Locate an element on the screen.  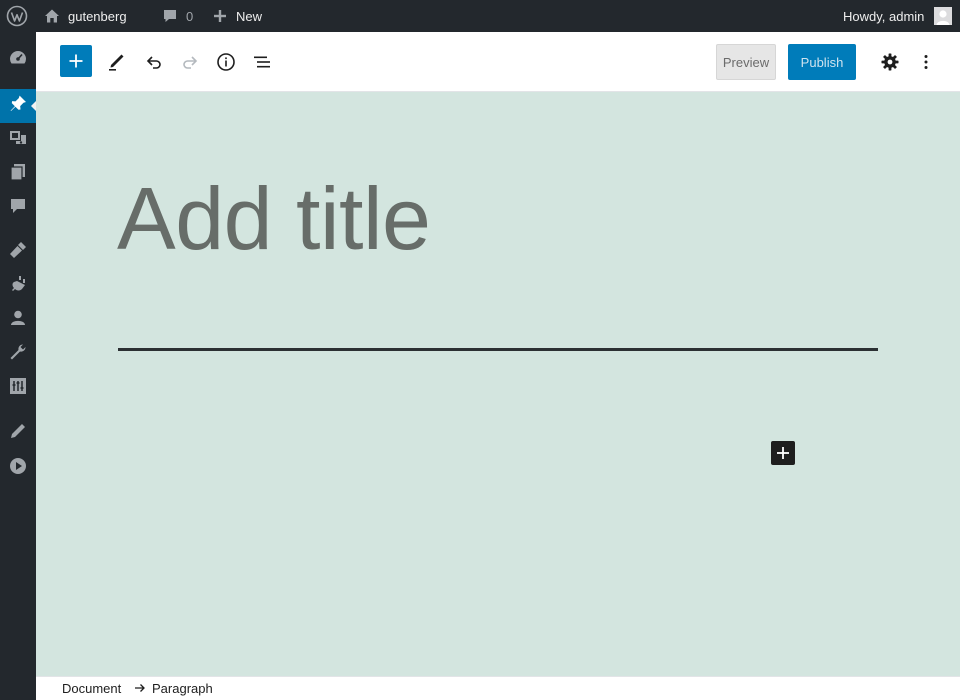
pencil-icon is located at coordinates (18, 433).